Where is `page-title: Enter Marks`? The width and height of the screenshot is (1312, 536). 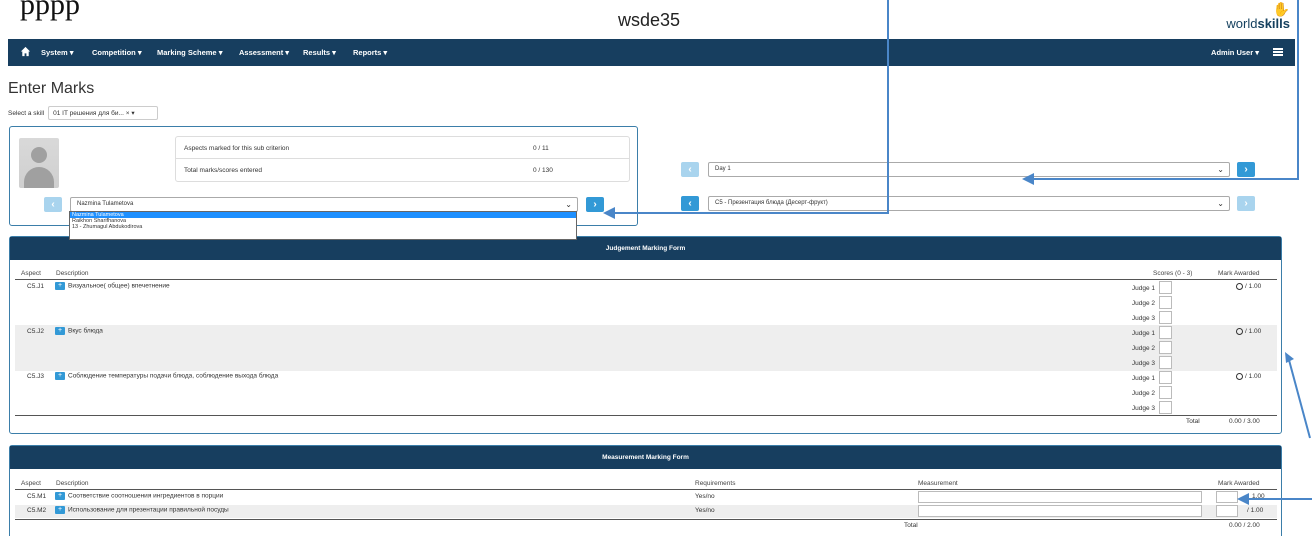
page-title: Enter Marks is located at coordinates (51, 88).